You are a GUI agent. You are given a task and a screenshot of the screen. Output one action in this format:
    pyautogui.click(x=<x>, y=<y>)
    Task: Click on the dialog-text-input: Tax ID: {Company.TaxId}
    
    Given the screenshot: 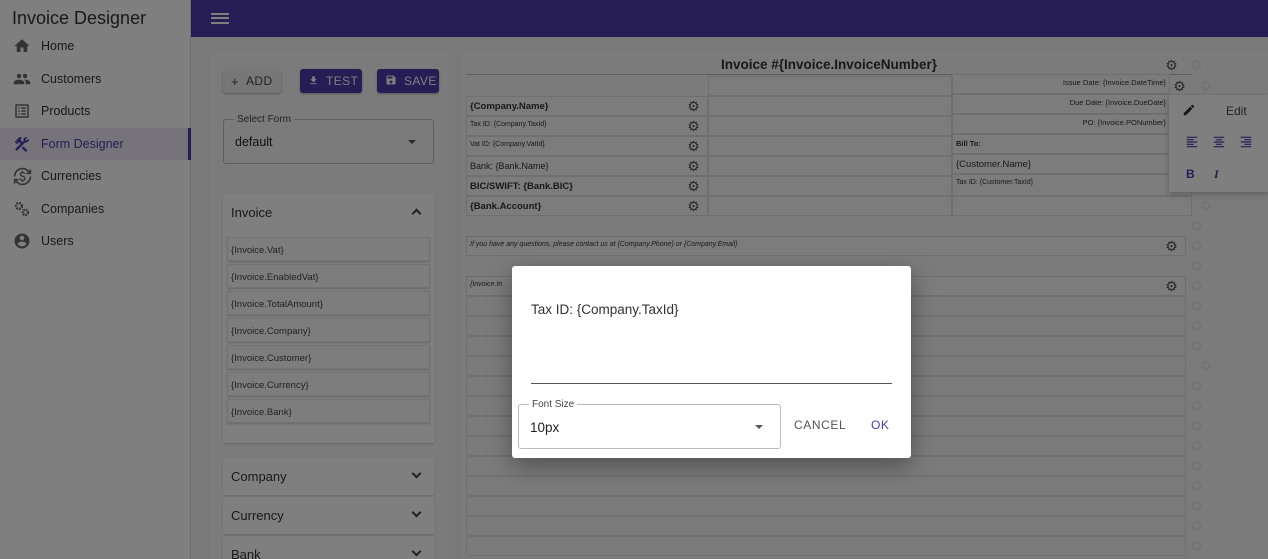 What is the action you would take?
    pyautogui.click(x=605, y=309)
    